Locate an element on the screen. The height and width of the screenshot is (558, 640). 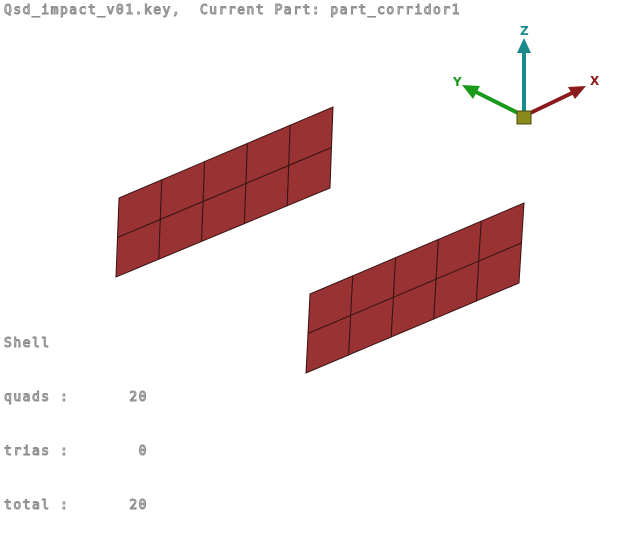
stats-row-trias: trias : 0 is located at coordinates (78, 456).